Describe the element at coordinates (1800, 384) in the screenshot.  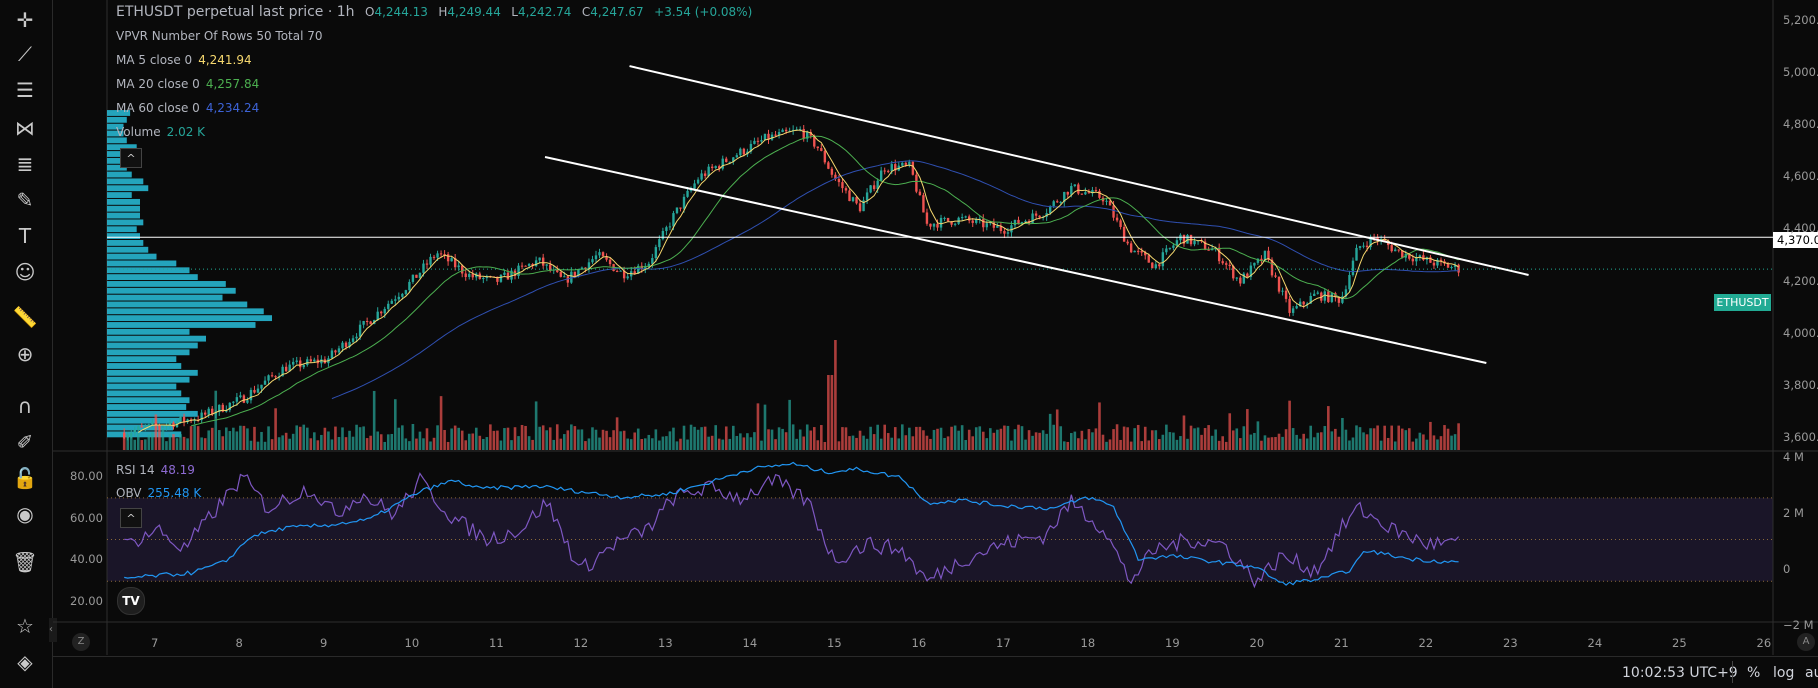
I see `price-tick-label: 3,800.0` at that location.